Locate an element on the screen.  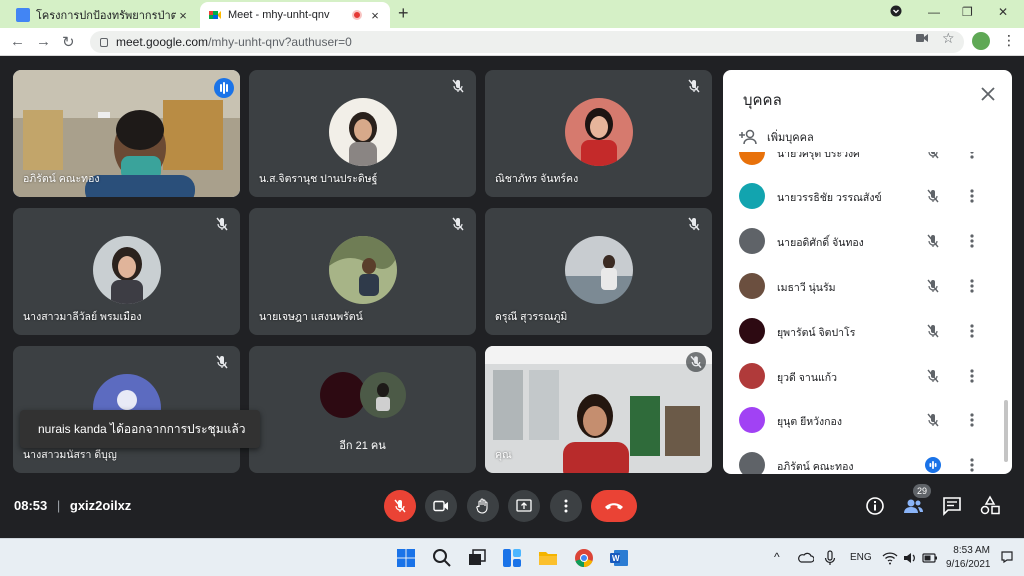
widgets-icon is located at coordinates (512, 558).